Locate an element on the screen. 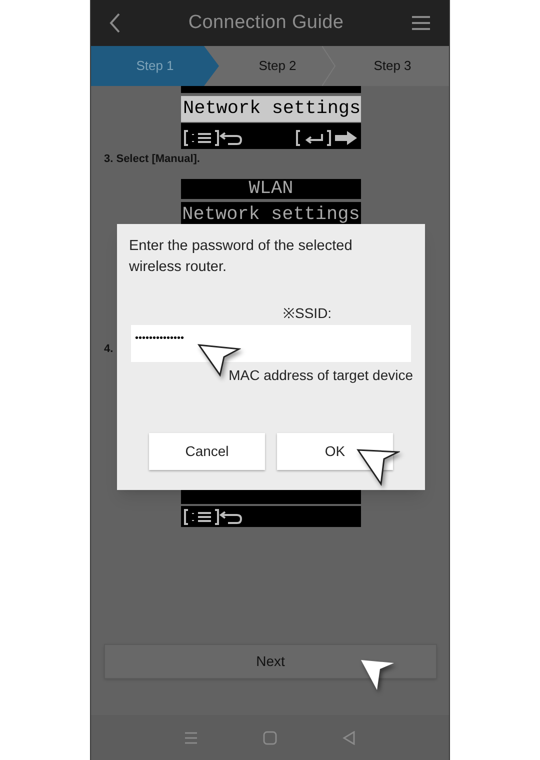 The image size is (540, 760). instruction-text: 3. Select [Manual]. is located at coordinates (152, 159).